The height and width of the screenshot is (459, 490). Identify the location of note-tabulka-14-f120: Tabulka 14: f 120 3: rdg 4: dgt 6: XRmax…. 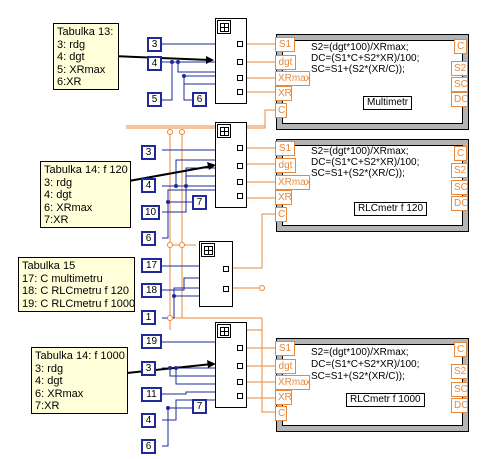
(85, 194).